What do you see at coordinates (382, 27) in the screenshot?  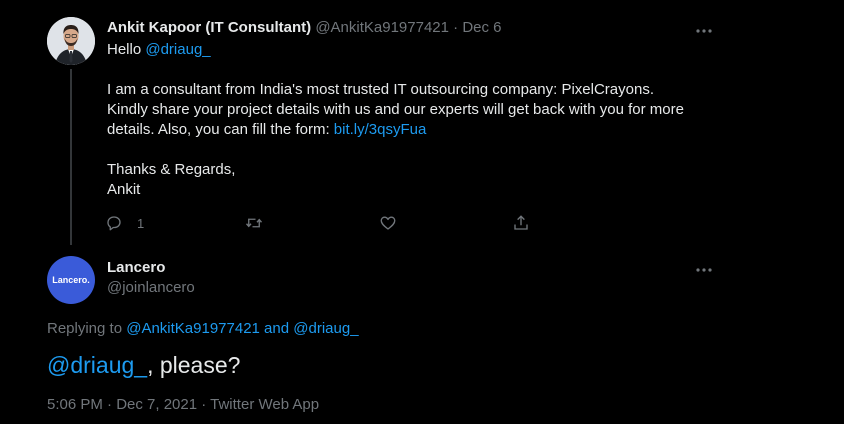 I see `handle: @AnkitKa91977421` at bounding box center [382, 27].